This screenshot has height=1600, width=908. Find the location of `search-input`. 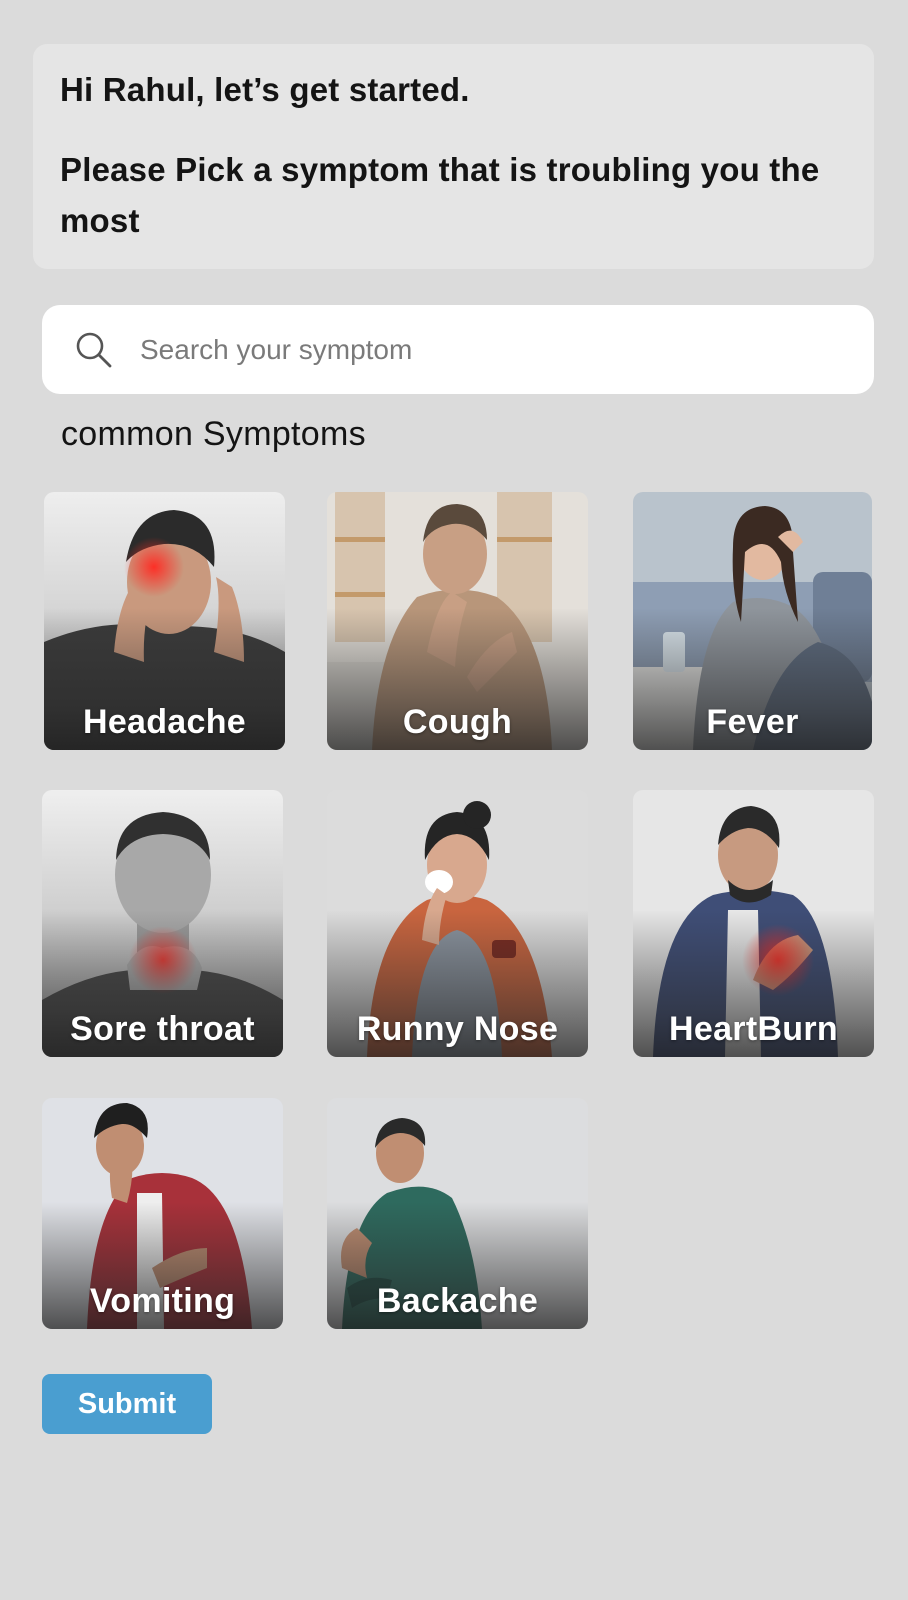

search-input is located at coordinates (480, 349).